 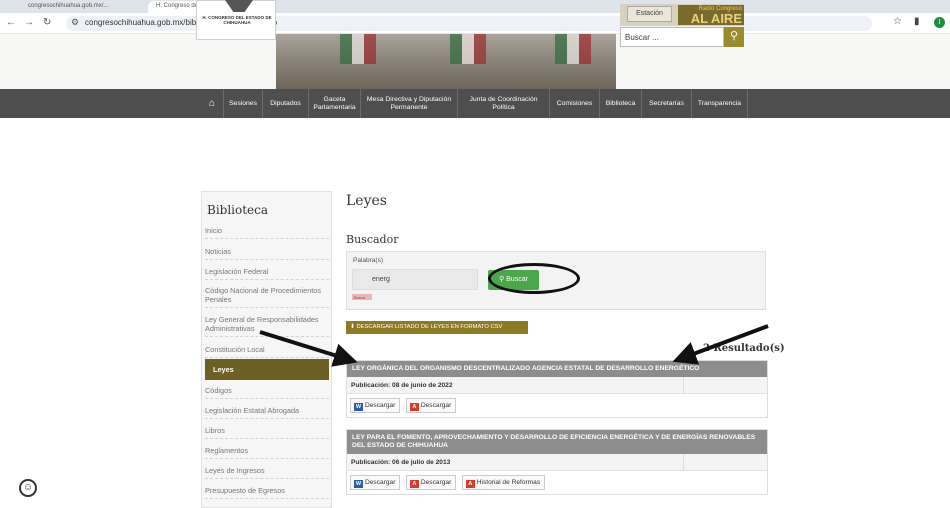 I want to click on annotation-arrows, so click(x=514, y=345).